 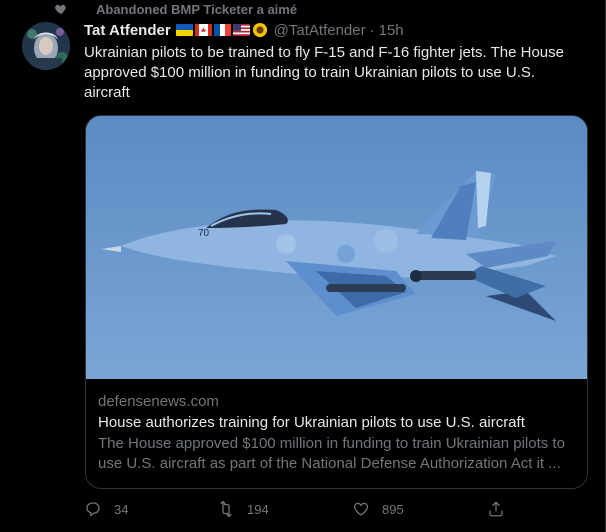 I want to click on tweet-actions: 34 194 895, so click(x=304, y=511).